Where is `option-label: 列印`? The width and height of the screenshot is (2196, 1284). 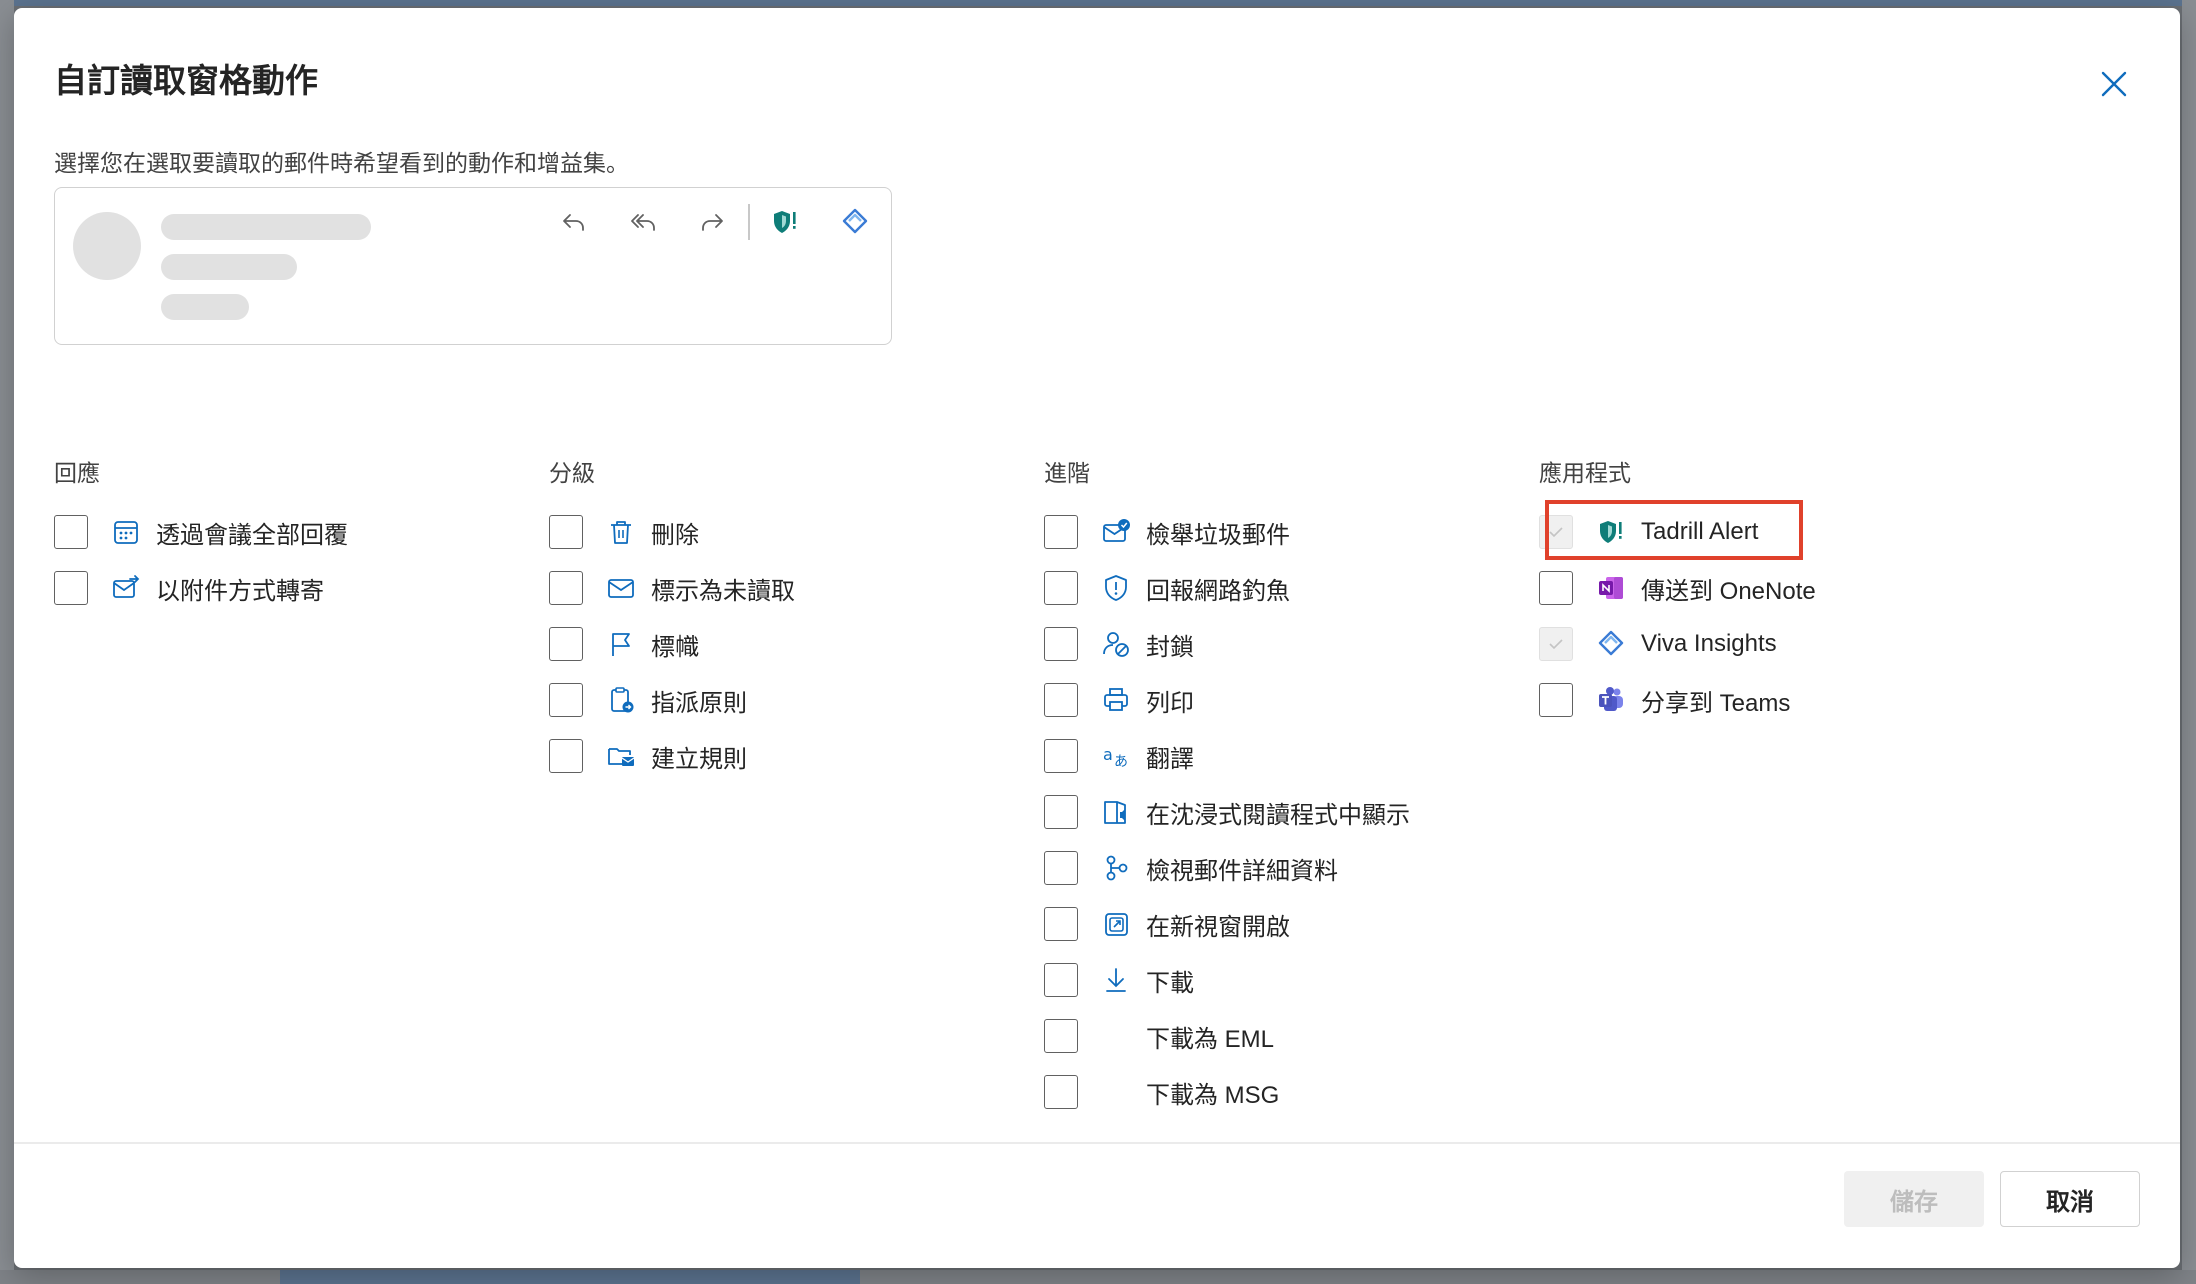
option-label: 列印 is located at coordinates (1170, 703).